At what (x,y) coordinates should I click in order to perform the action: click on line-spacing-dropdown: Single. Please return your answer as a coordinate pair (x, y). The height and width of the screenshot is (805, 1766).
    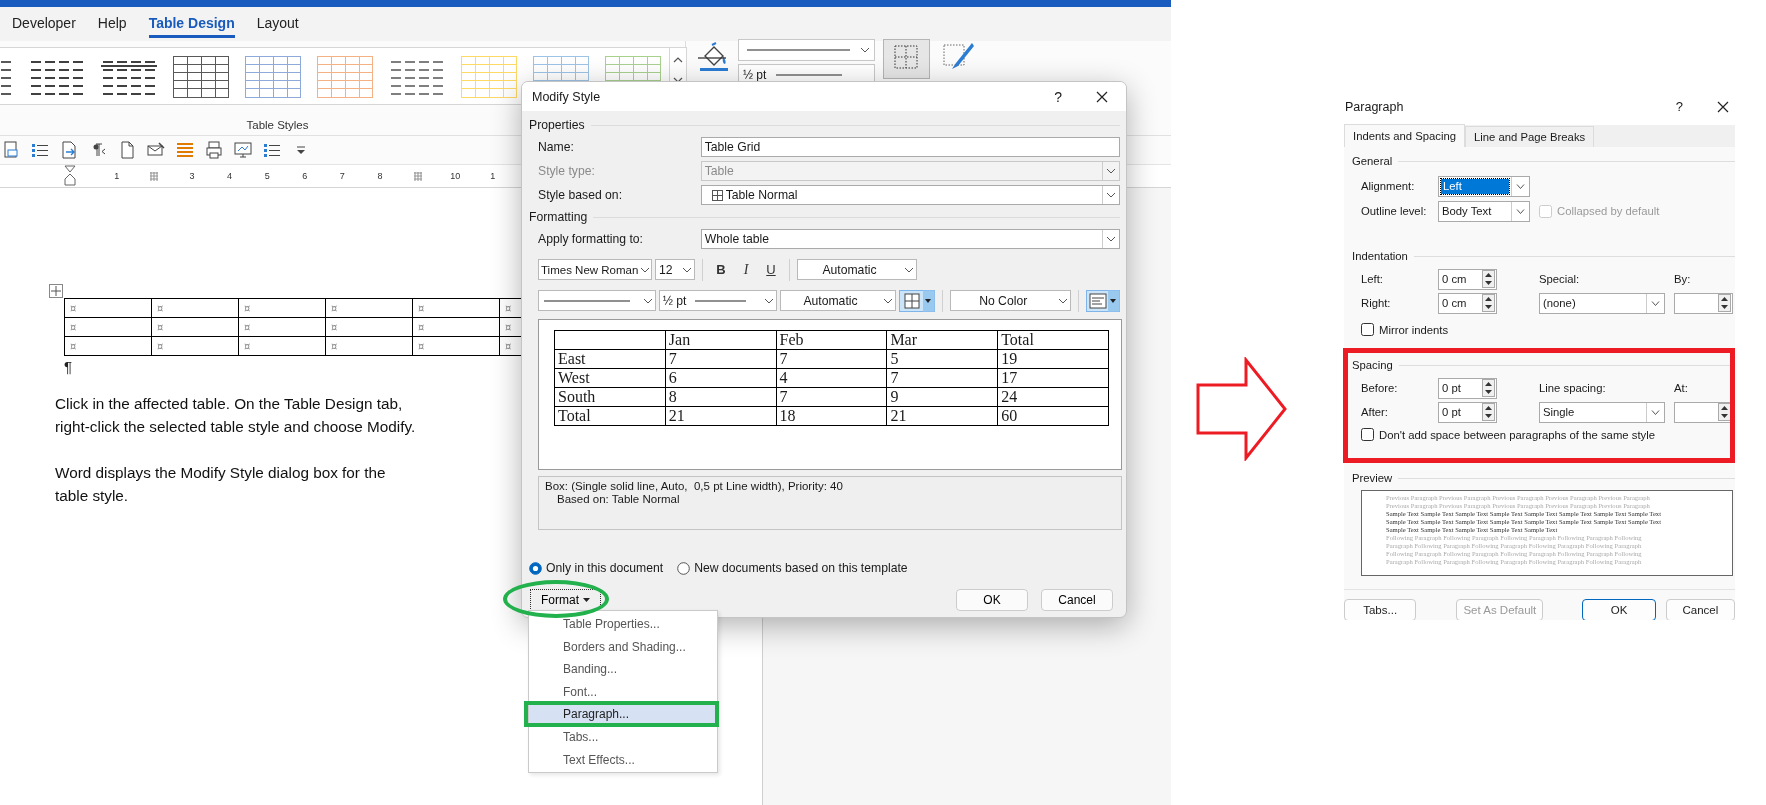
    Looking at the image, I should click on (1602, 412).